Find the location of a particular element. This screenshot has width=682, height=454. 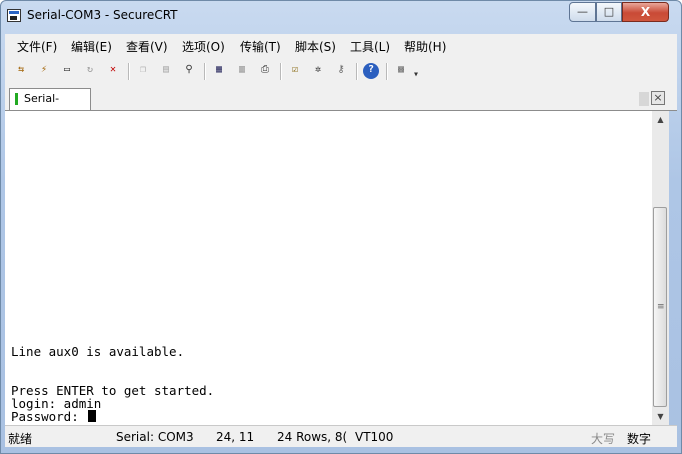

help-icon: ? is located at coordinates (371, 71).